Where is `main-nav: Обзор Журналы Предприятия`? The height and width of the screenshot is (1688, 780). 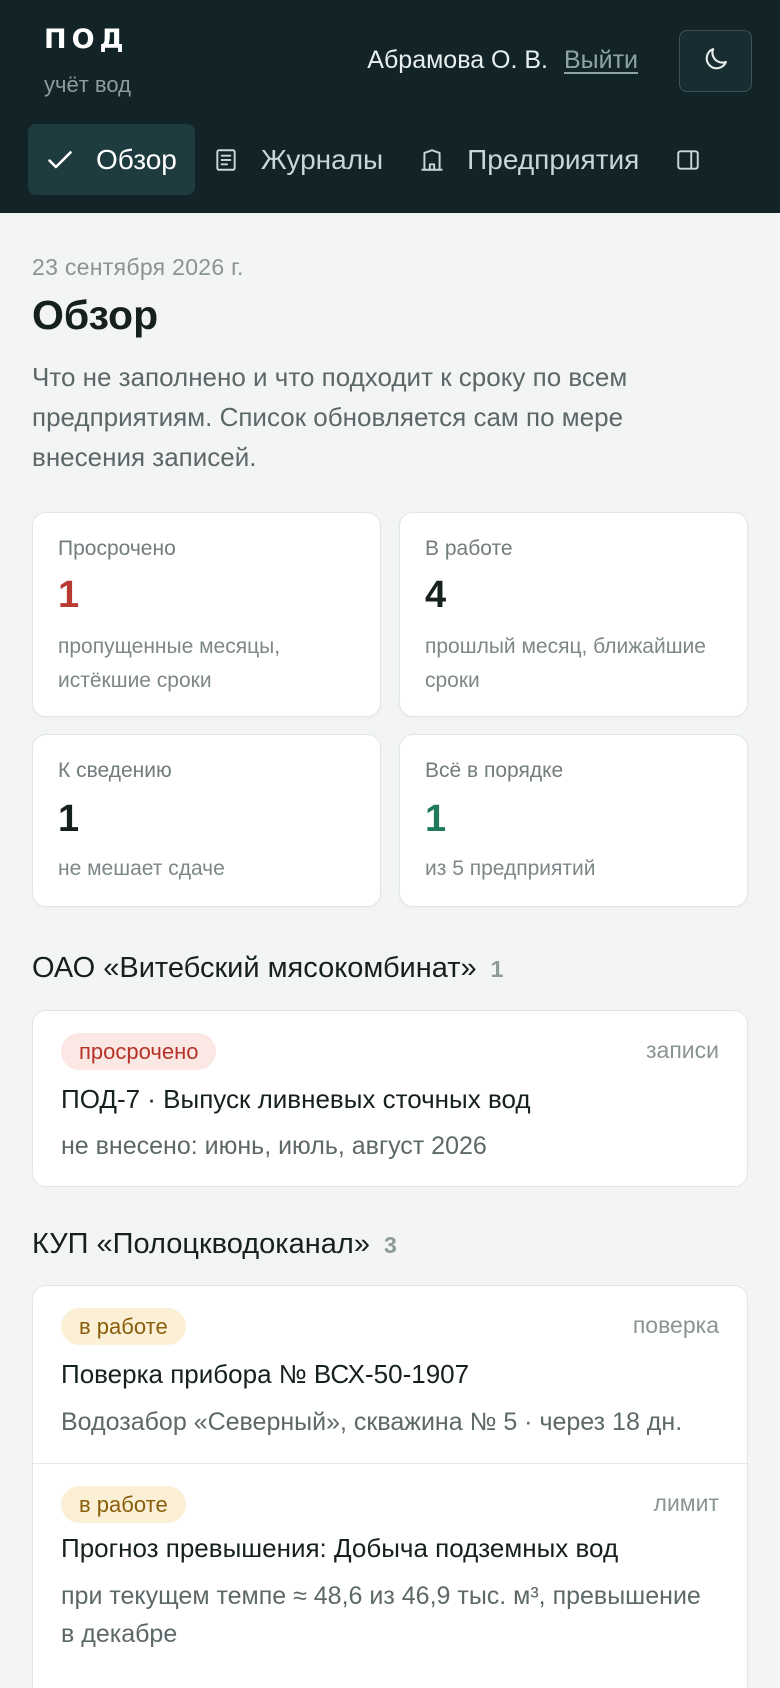 main-nav: Обзор Журналы Предприятия is located at coordinates (375, 159).